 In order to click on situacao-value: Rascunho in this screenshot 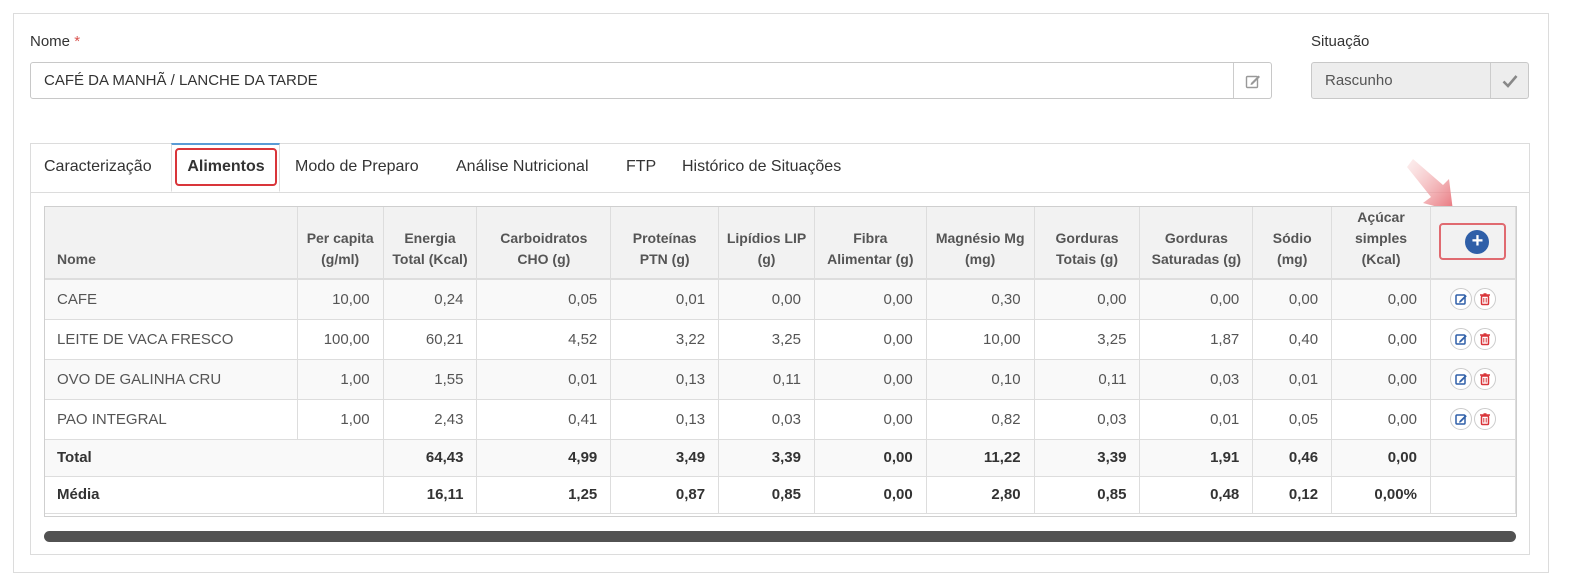, I will do `click(1359, 80)`.